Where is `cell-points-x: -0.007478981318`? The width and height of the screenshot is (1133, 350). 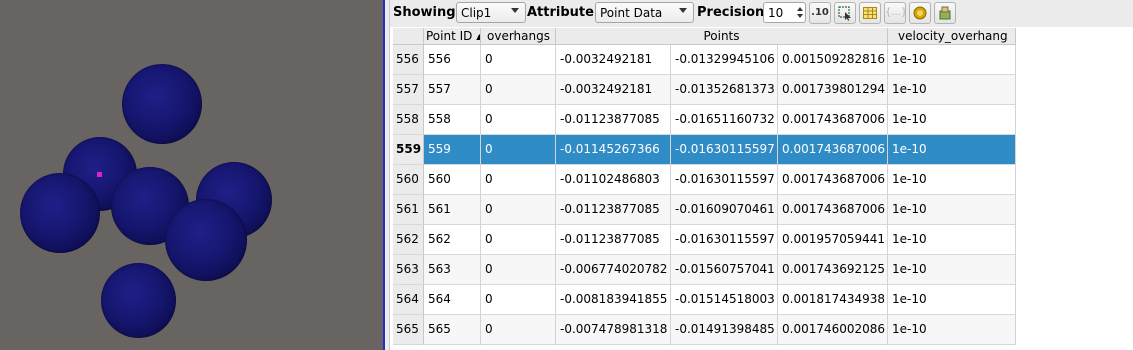 cell-points-x: -0.007478981318 is located at coordinates (613, 330).